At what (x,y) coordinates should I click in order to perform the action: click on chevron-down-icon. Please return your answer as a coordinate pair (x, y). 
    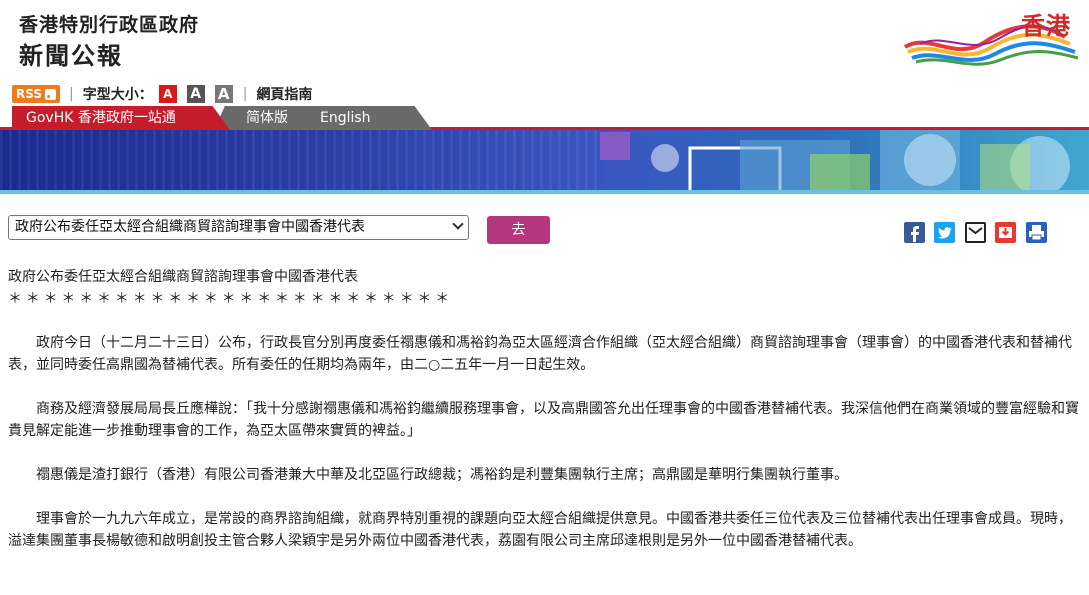
    Looking at the image, I should click on (458, 224).